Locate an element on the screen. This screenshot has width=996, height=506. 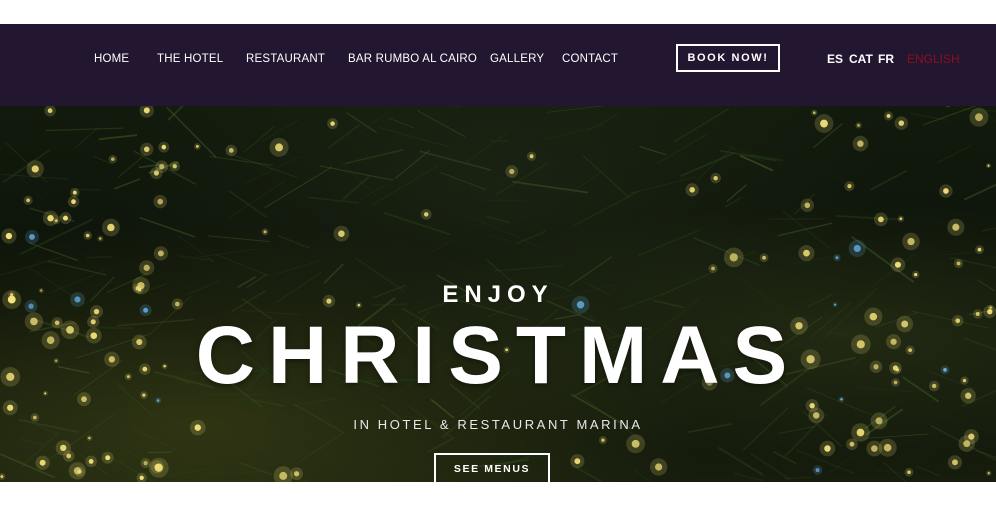
top-whitespace is located at coordinates (498, 12).